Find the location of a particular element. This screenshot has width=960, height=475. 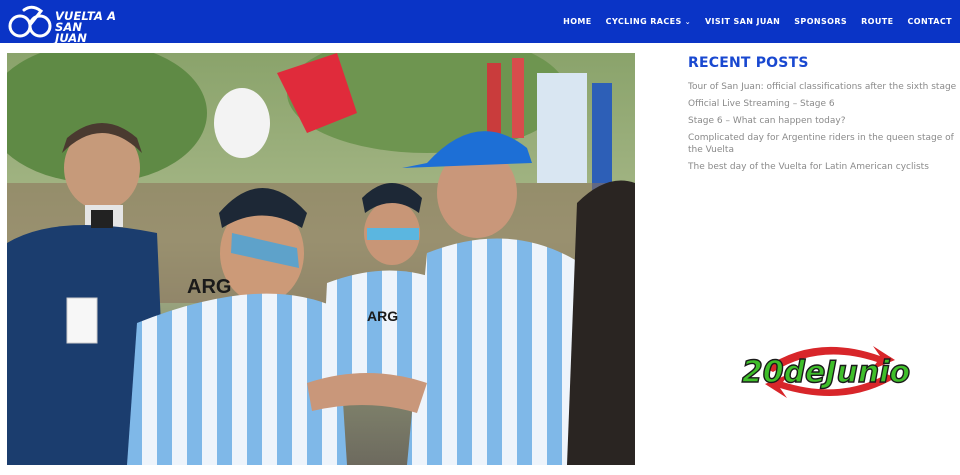

nav-home-label: HOME is located at coordinates (577, 21).